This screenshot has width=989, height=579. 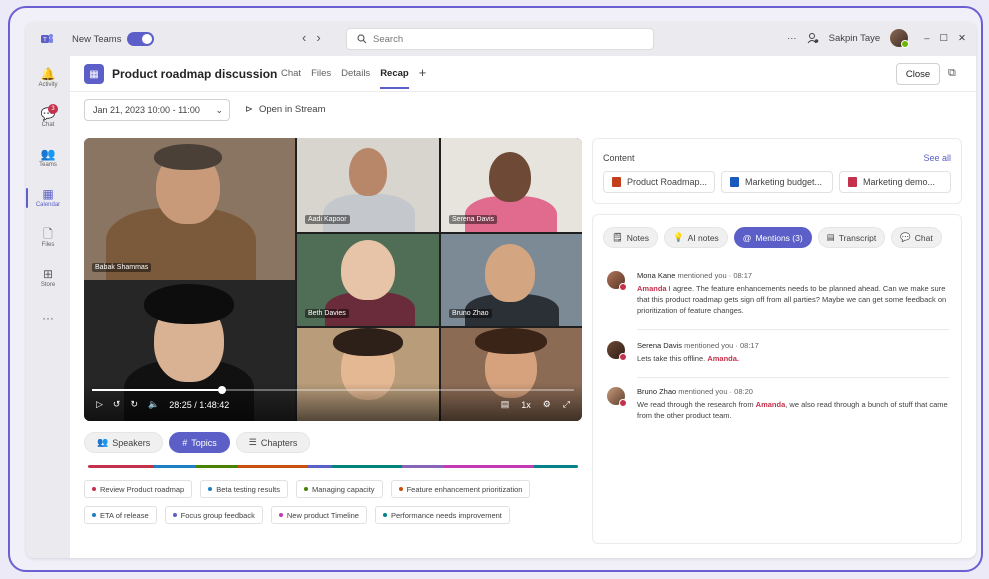 What do you see at coordinates (48, 245) in the screenshot?
I see `rail-label: Files` at bounding box center [48, 245].